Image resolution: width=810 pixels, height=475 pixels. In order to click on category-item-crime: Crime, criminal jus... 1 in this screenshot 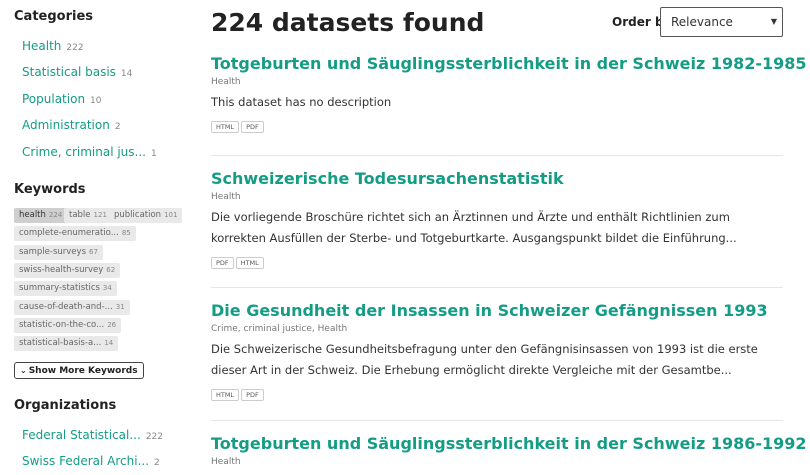, I will do `click(89, 152)`.